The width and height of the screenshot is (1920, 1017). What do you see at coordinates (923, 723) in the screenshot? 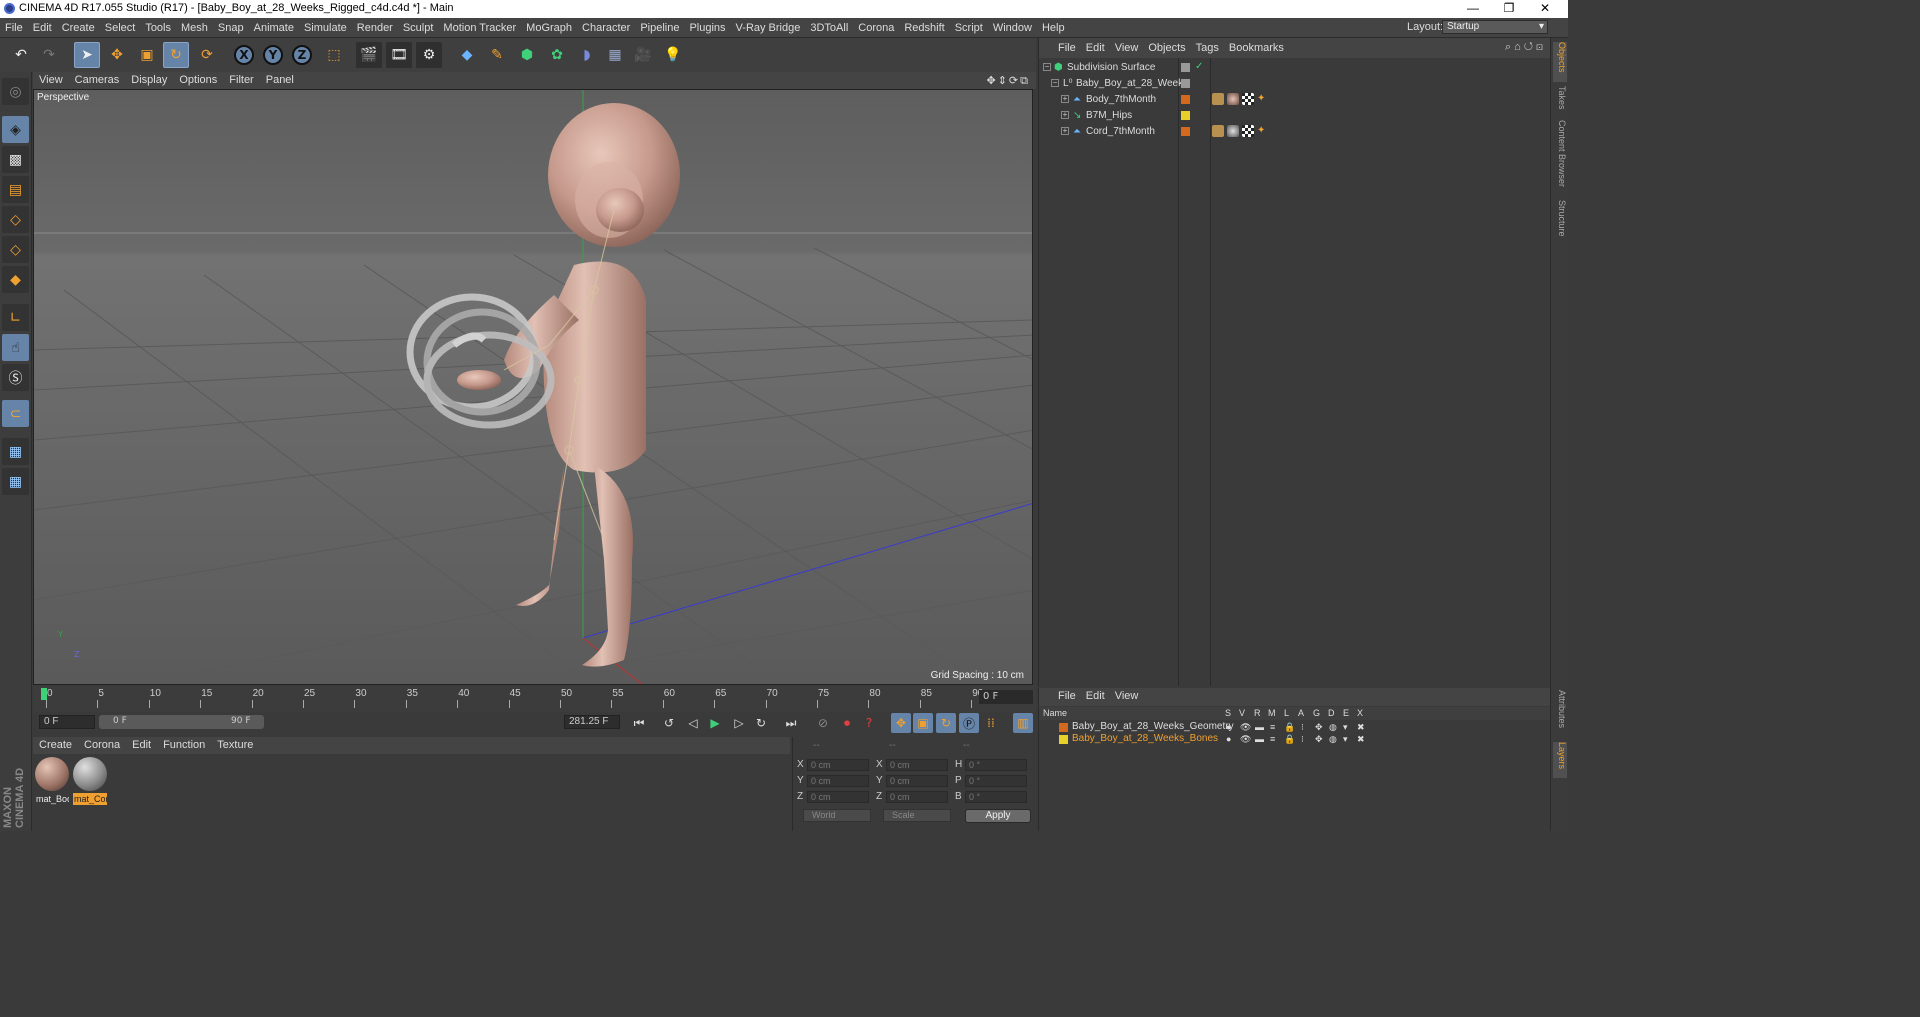
I see `key-scale-icon: ▣` at bounding box center [923, 723].